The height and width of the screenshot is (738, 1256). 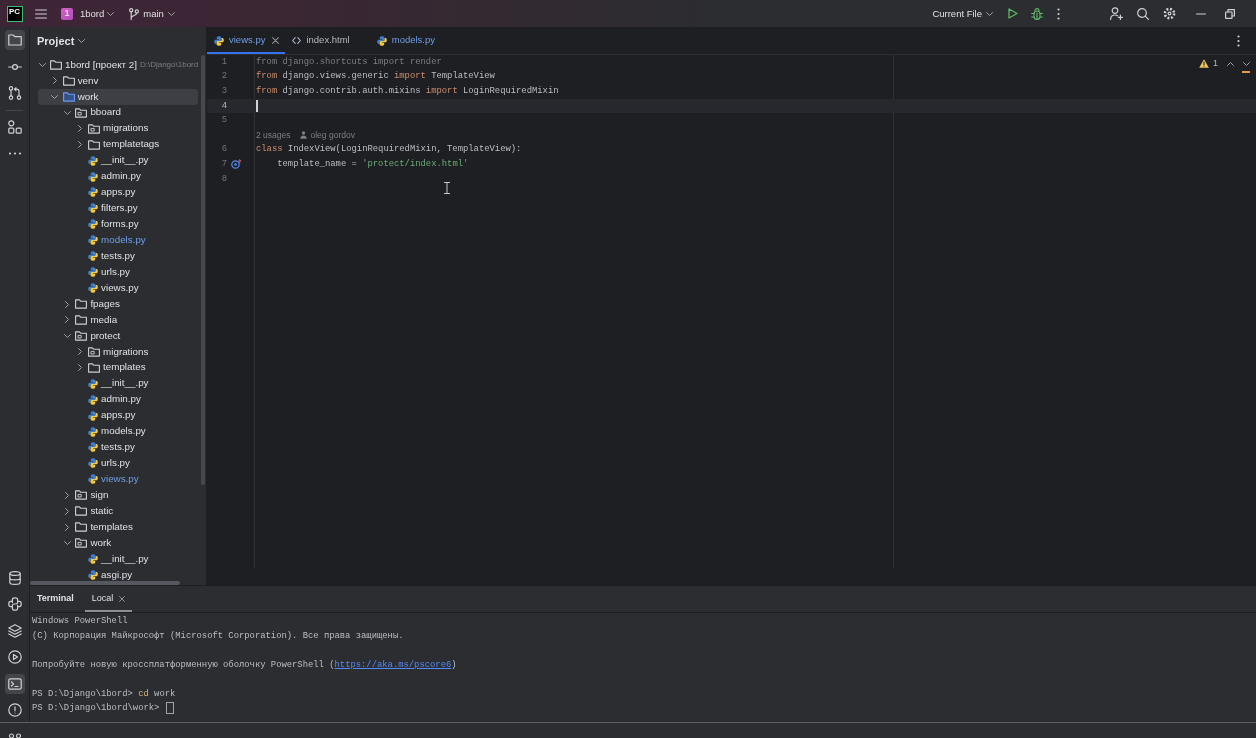 What do you see at coordinates (41, 13) in the screenshot?
I see `menu-icon` at bounding box center [41, 13].